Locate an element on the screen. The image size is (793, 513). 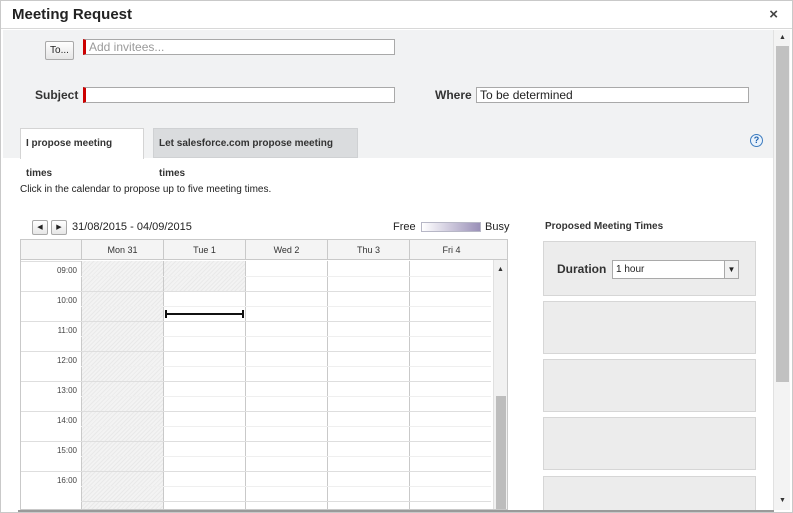
day-header-thu: Thu 3 is located at coordinates (368, 250).